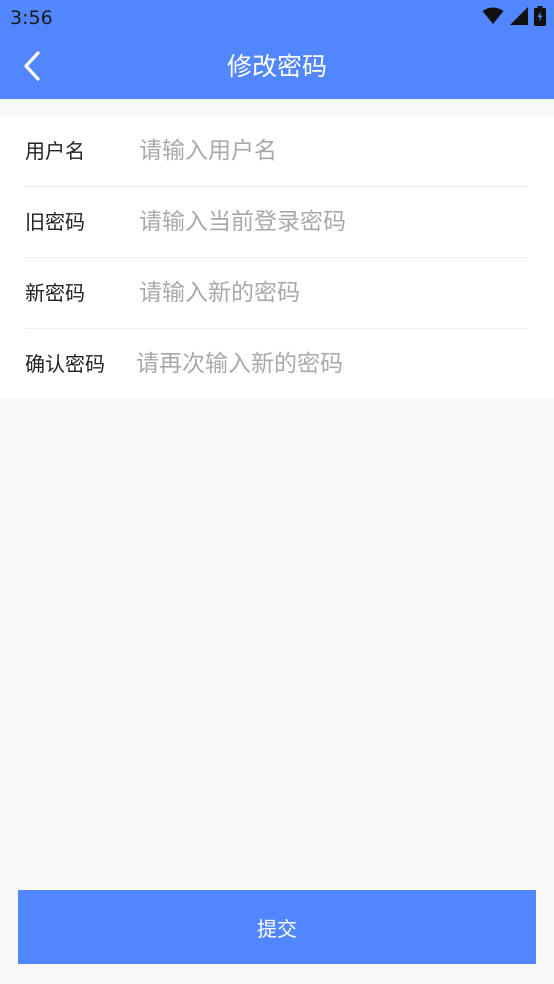  Describe the element at coordinates (519, 18) in the screenshot. I see `cellular-signal-icon` at that location.